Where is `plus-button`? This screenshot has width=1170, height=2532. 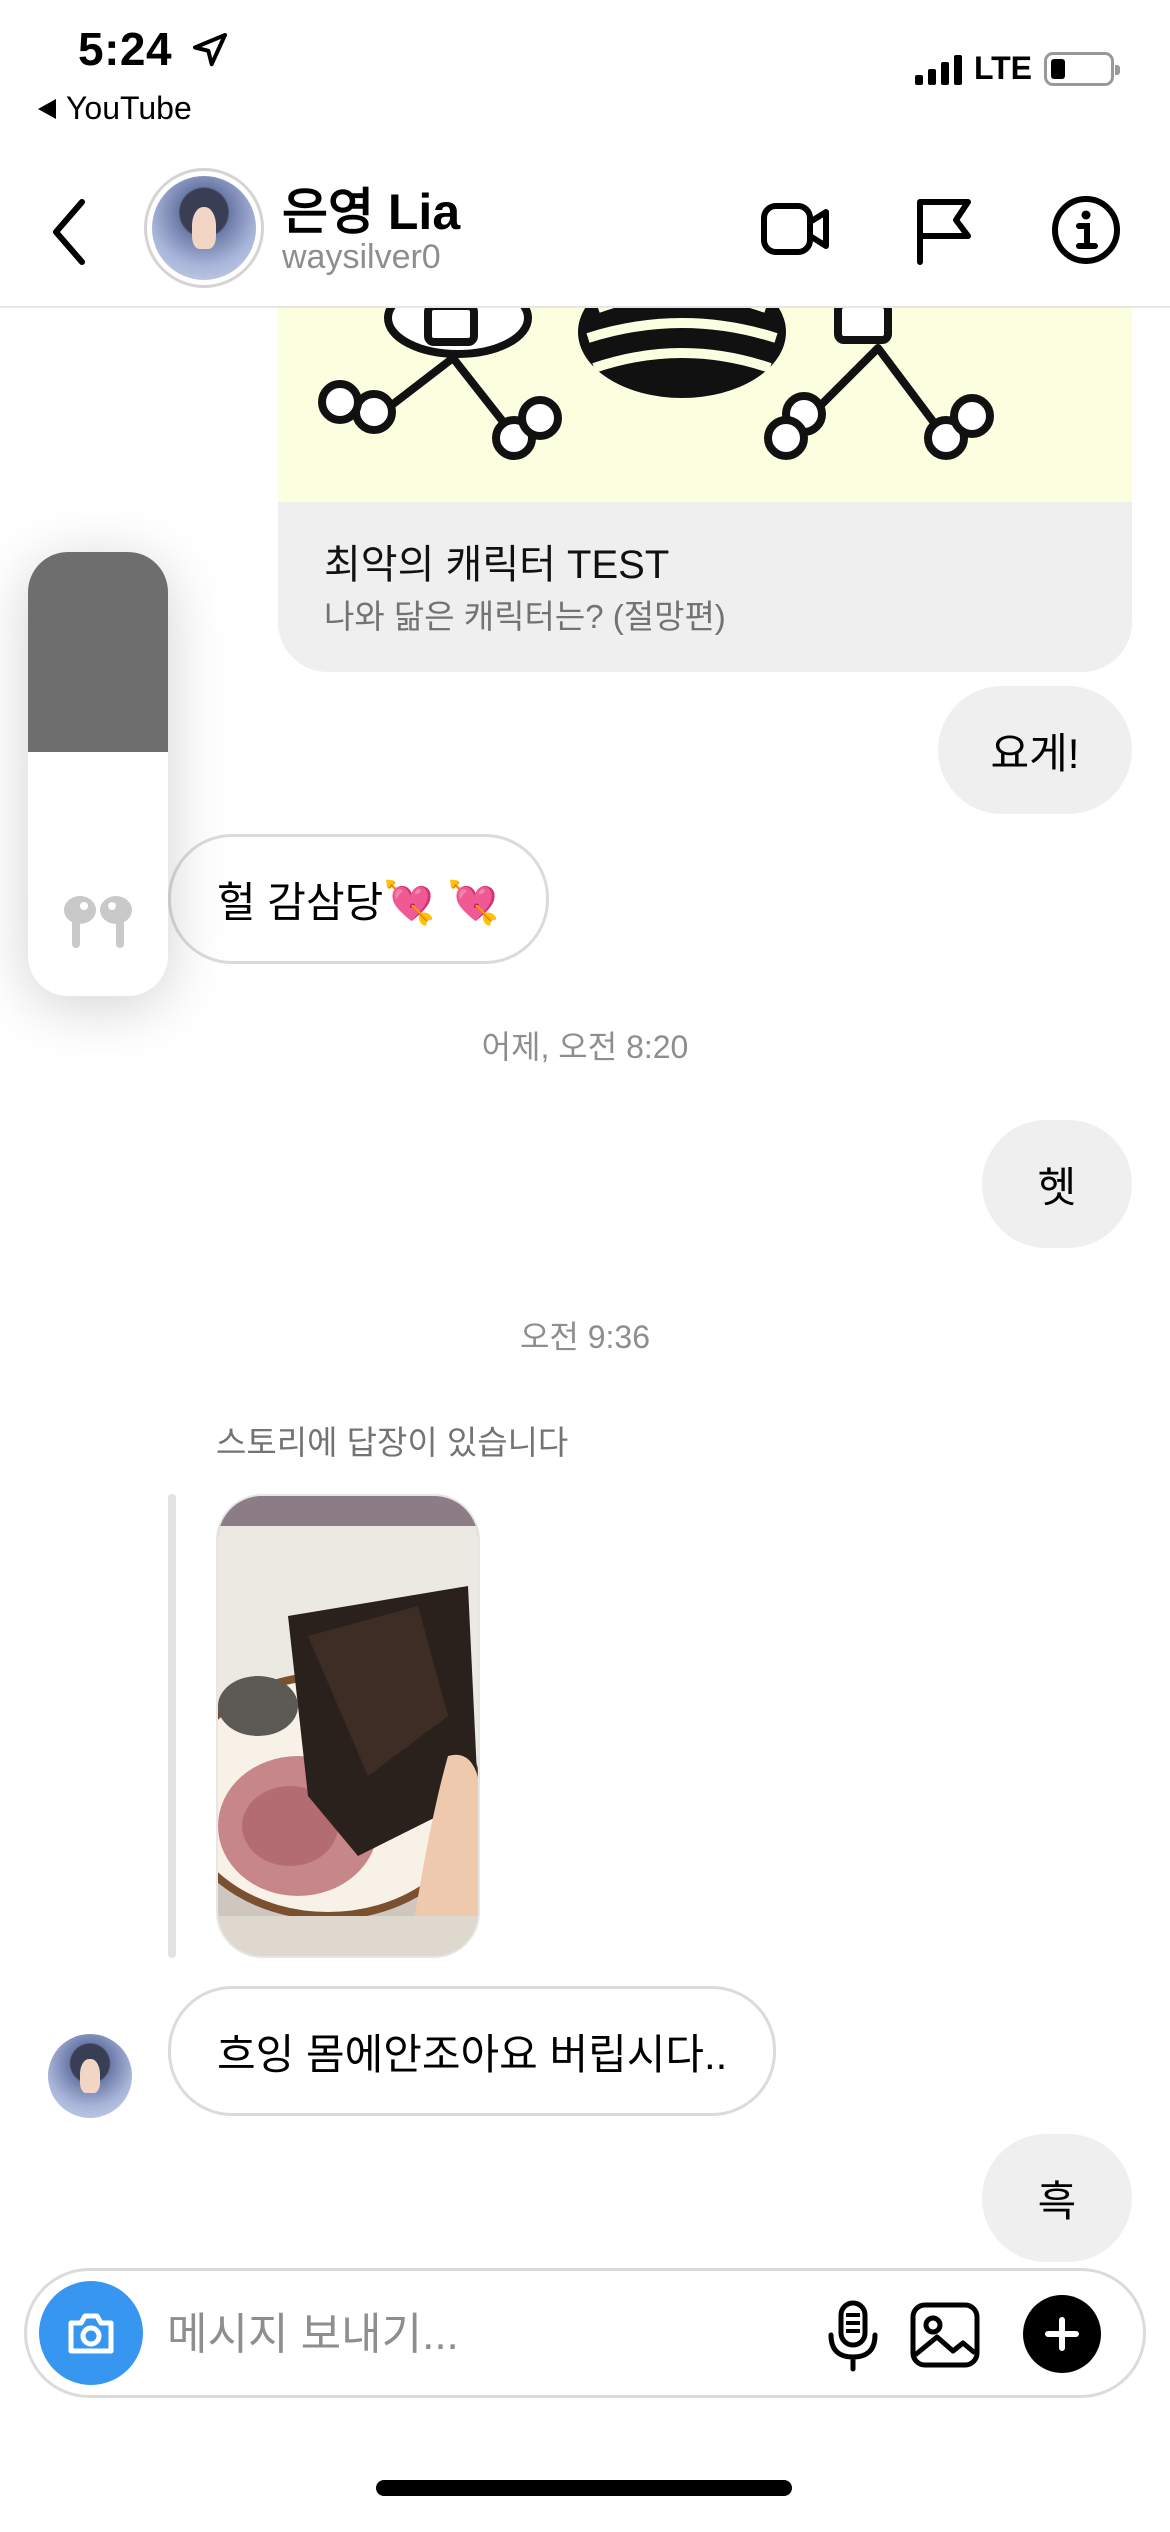 plus-button is located at coordinates (1062, 2334).